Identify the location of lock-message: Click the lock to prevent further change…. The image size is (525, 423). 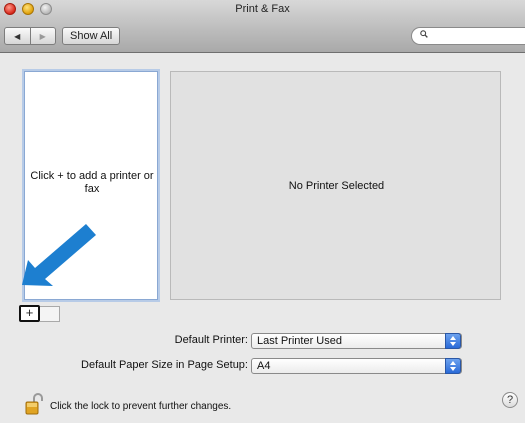
(141, 406).